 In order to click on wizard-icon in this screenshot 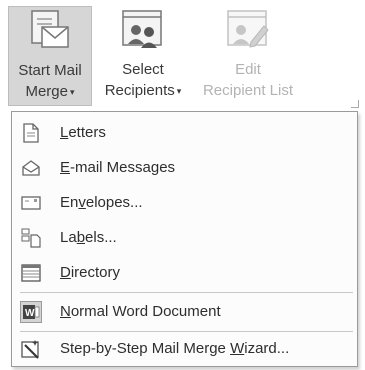, I will do `click(31, 349)`.